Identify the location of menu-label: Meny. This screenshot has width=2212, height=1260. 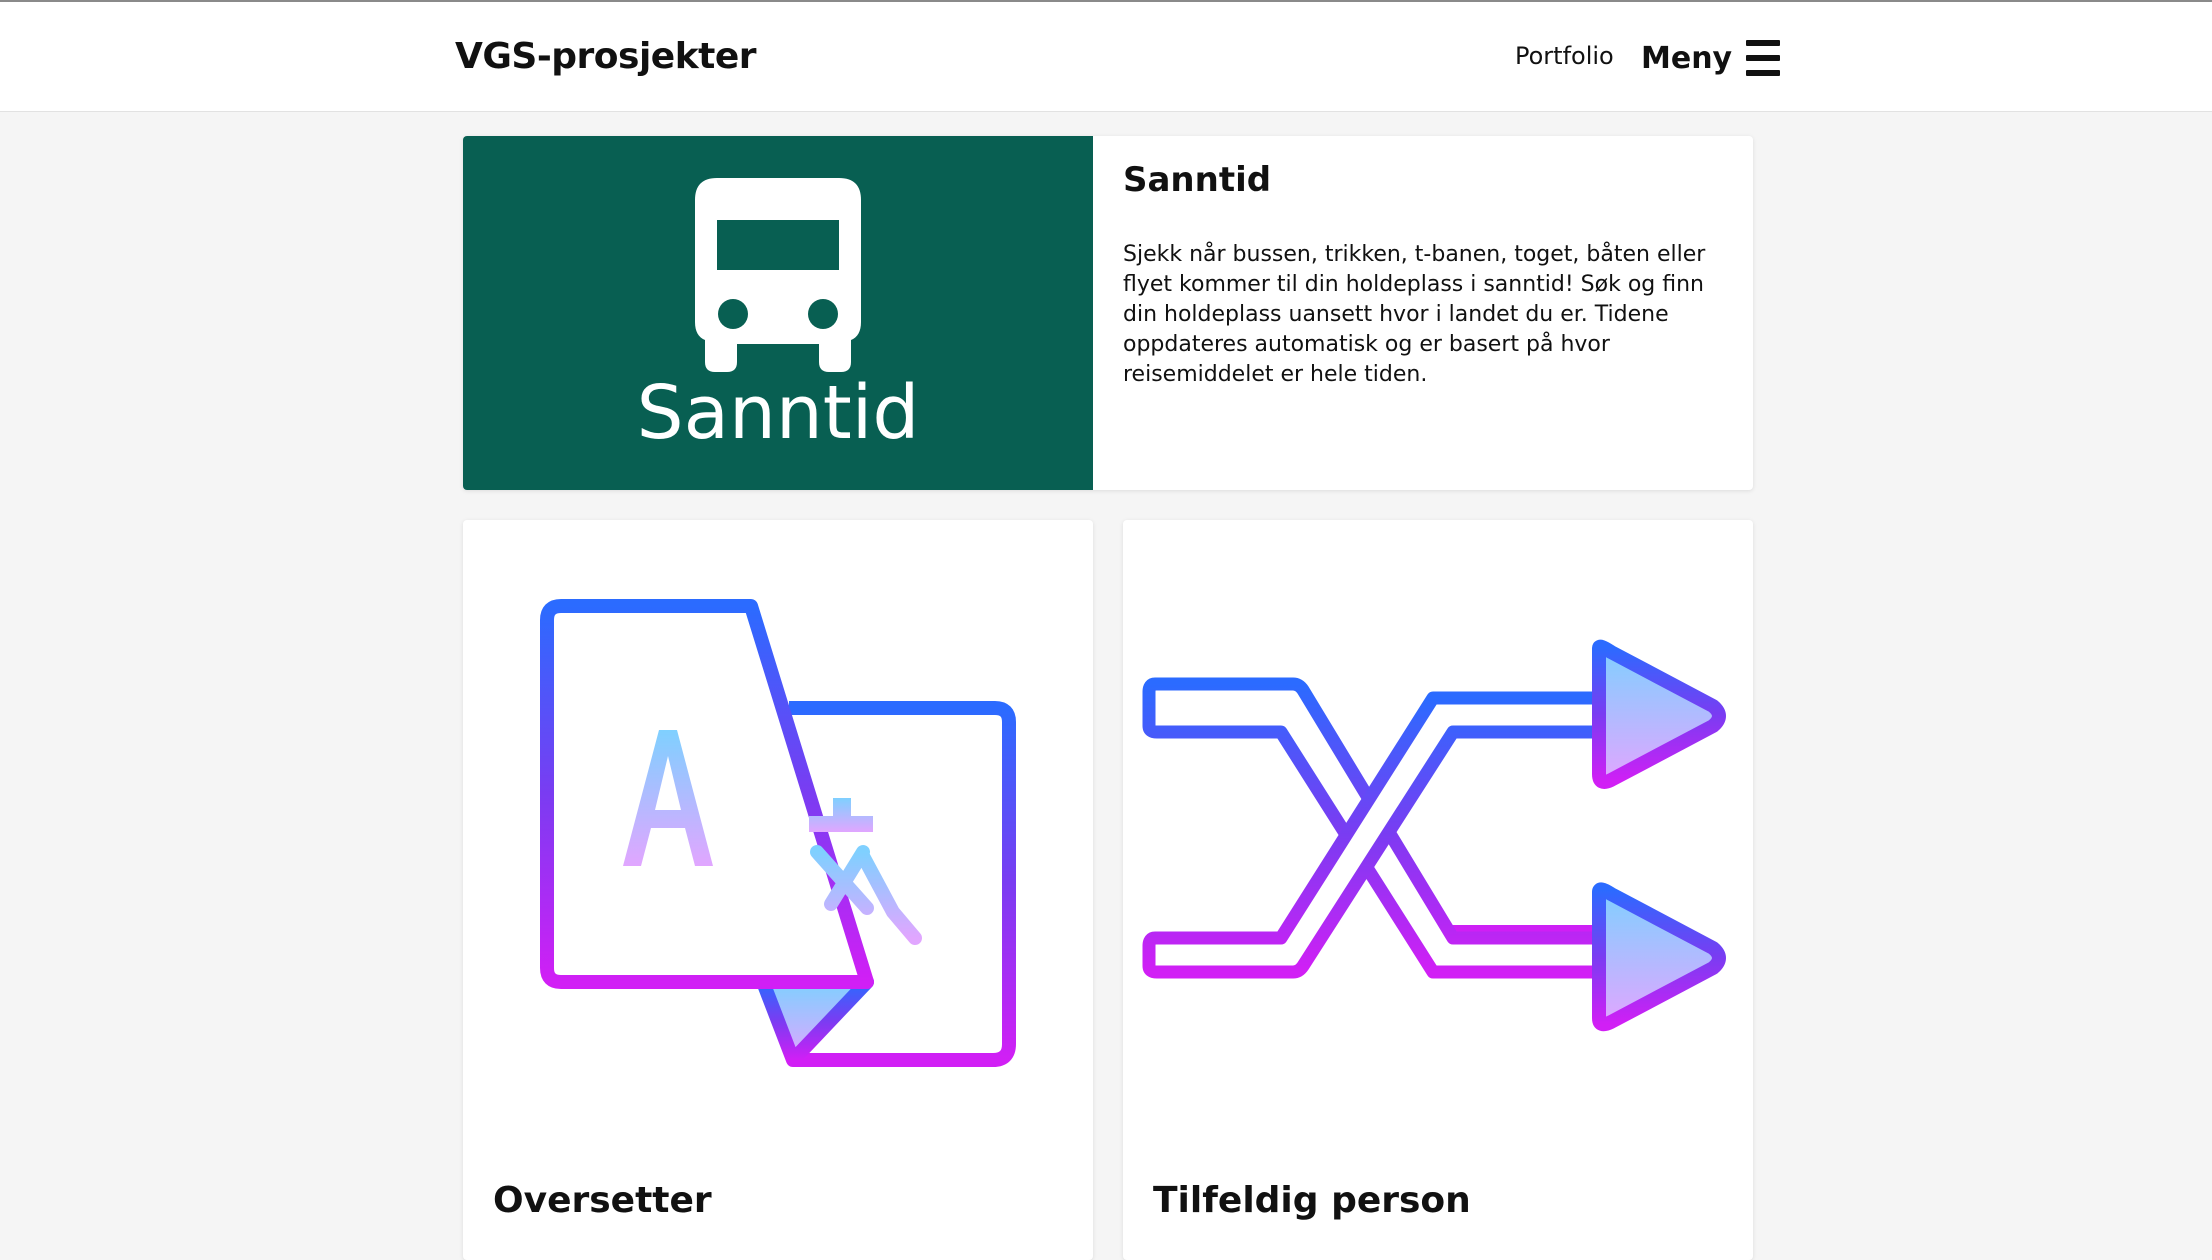
(1687, 58).